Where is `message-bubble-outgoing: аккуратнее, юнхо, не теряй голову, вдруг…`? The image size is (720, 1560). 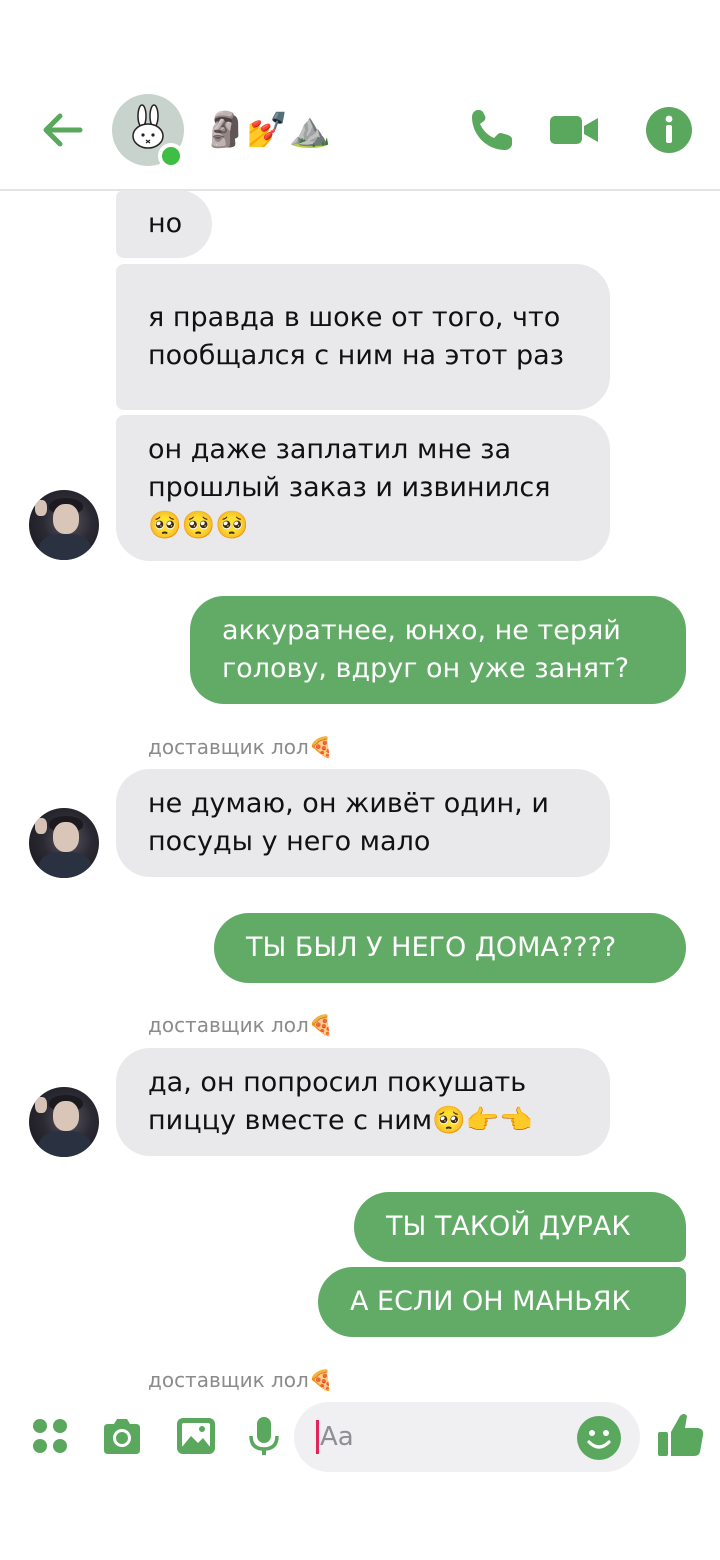 message-bubble-outgoing: аккуратнее, юнхо, не теряй голову, вдруг… is located at coordinates (438, 650).